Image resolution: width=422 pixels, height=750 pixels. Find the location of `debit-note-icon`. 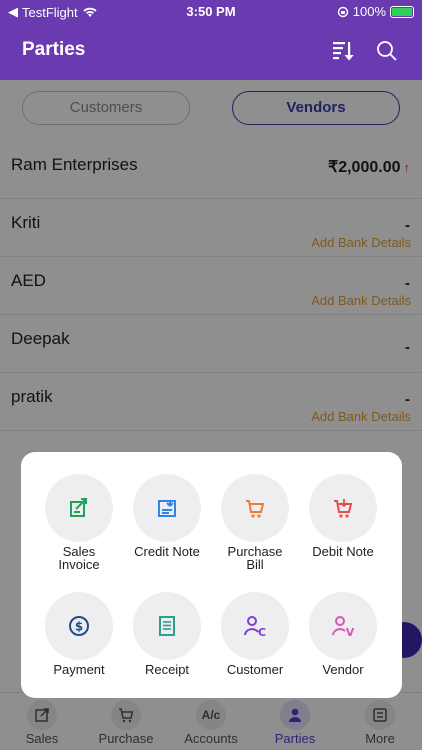

debit-note-icon is located at coordinates (343, 508).